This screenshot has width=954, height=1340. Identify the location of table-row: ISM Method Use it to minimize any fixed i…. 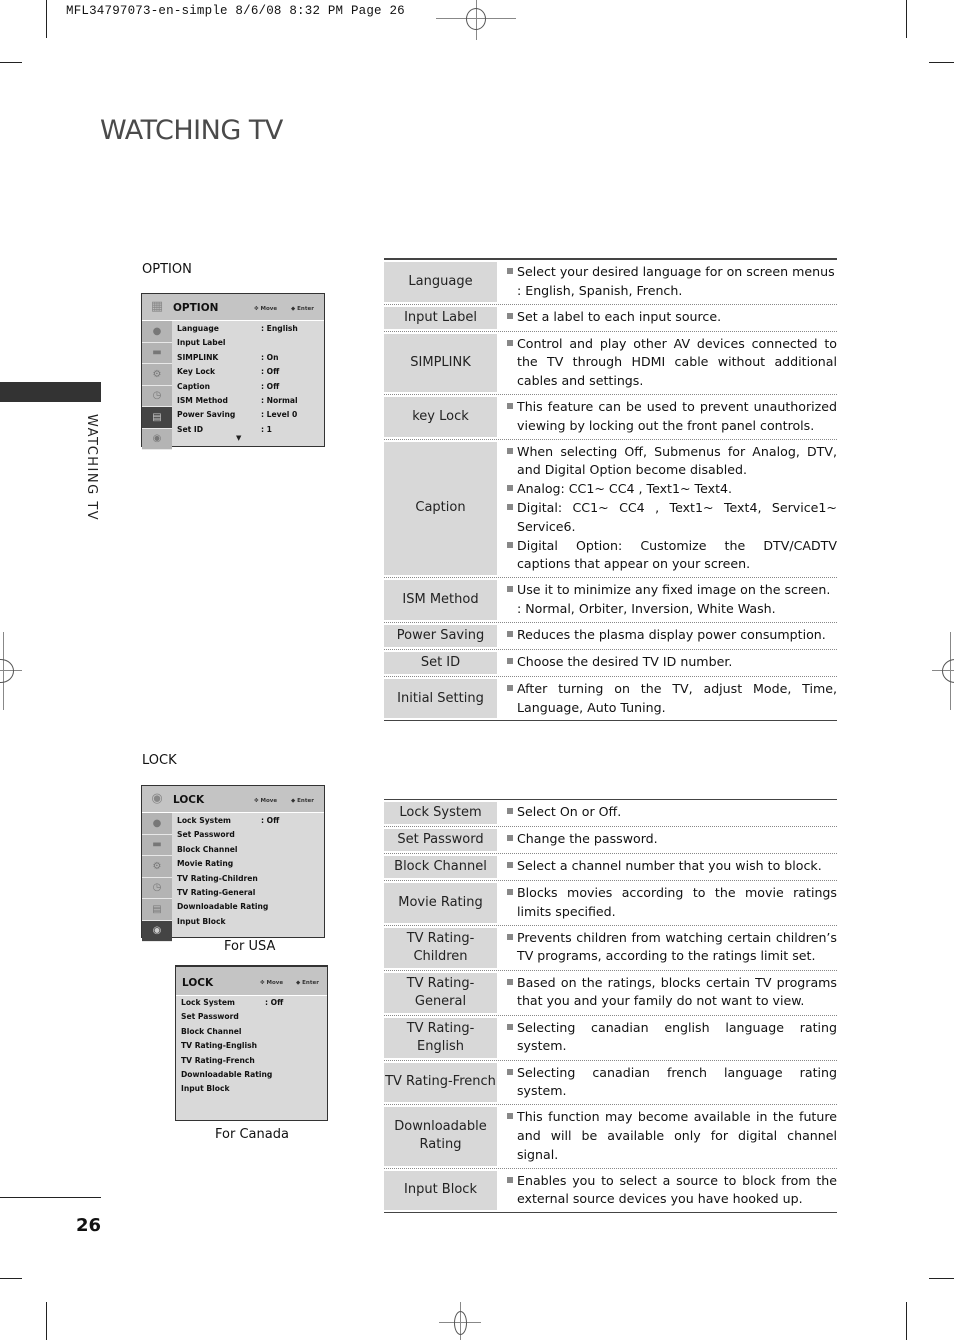
(610, 600).